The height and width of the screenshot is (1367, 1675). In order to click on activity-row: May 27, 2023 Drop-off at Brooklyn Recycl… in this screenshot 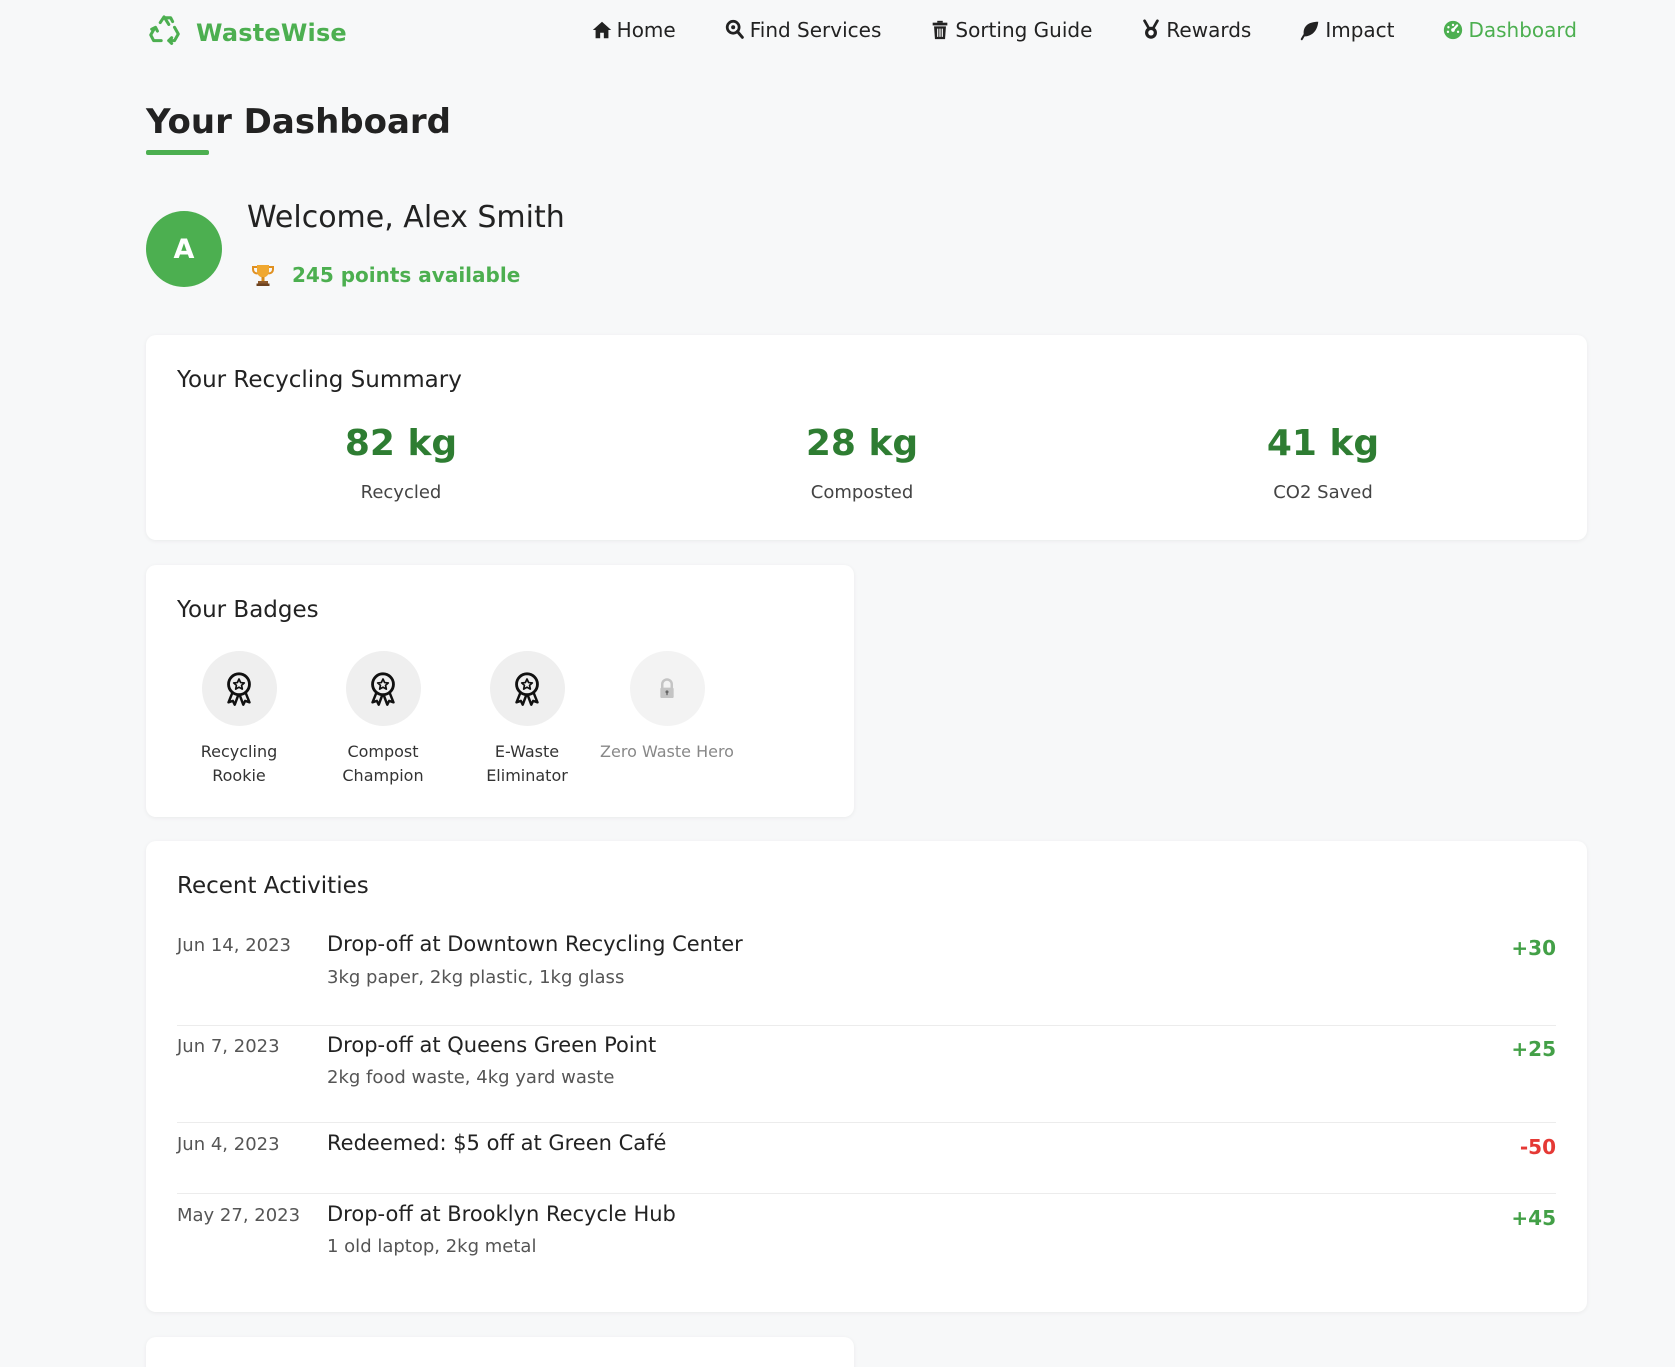, I will do `click(866, 1239)`.